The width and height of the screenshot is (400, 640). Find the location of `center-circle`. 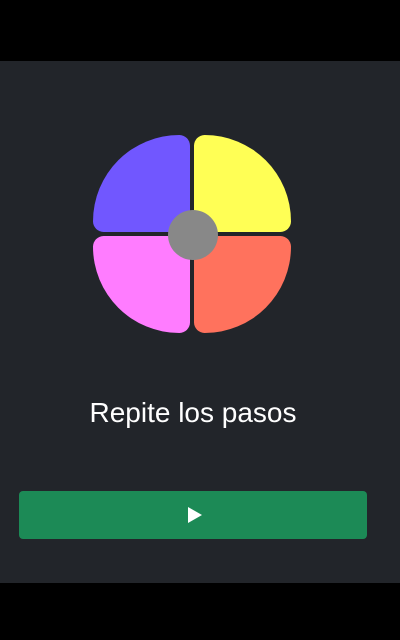

center-circle is located at coordinates (193, 235).